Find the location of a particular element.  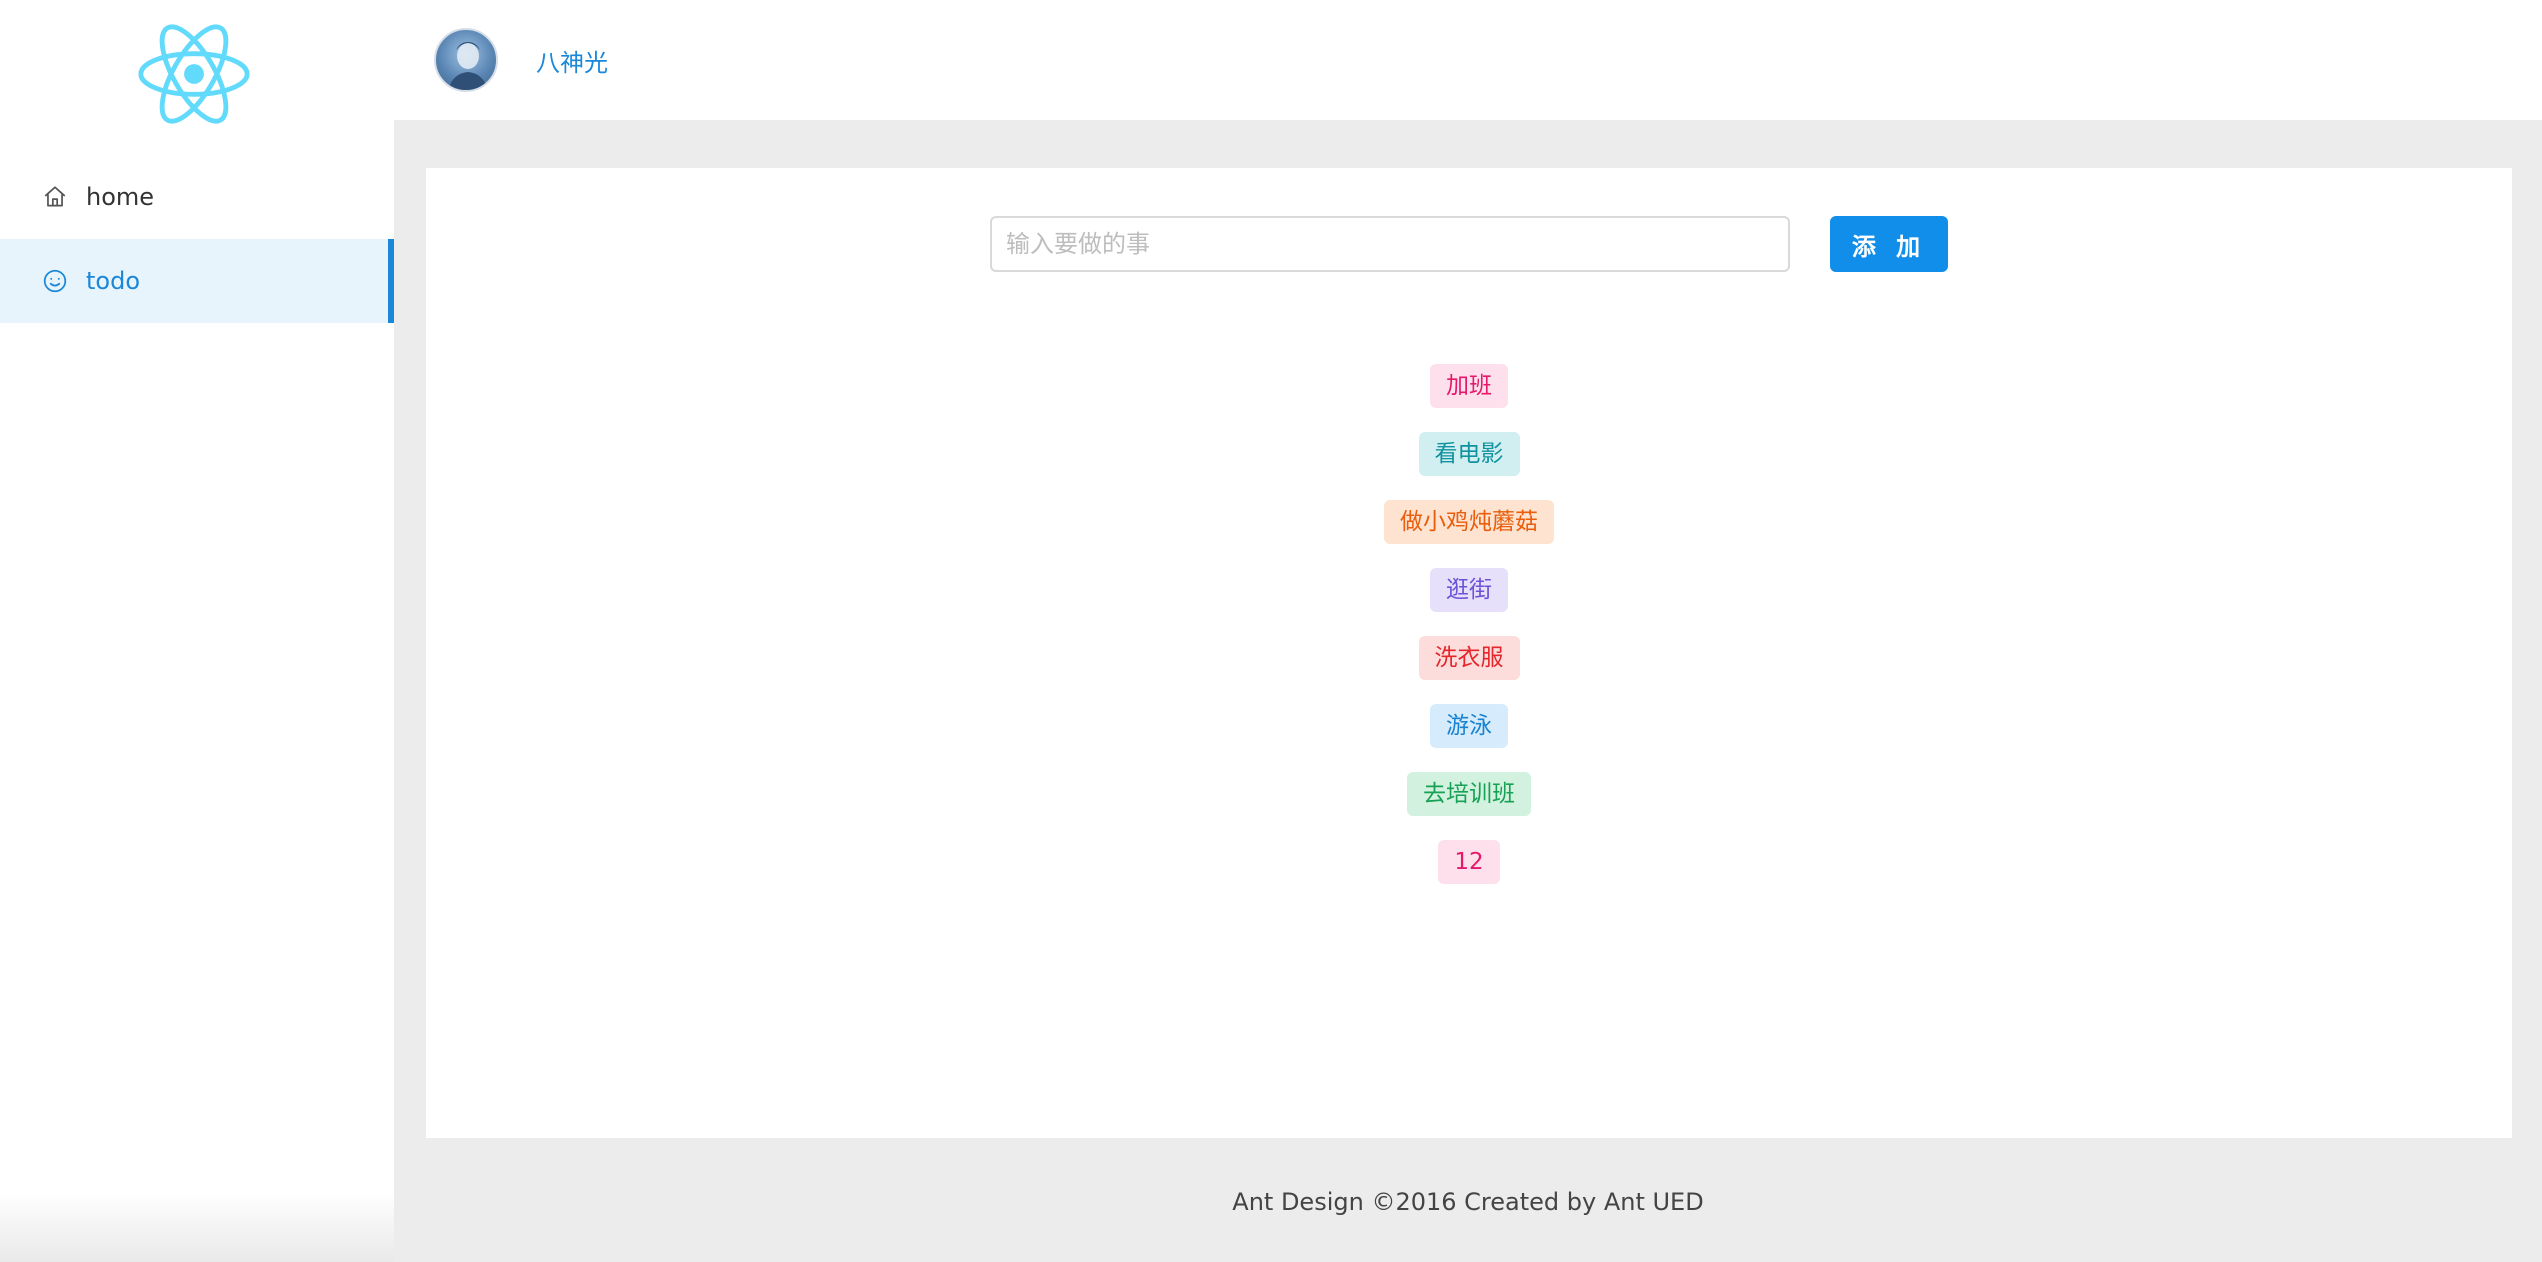

todo-tag: 洗衣服 is located at coordinates (1469, 658).